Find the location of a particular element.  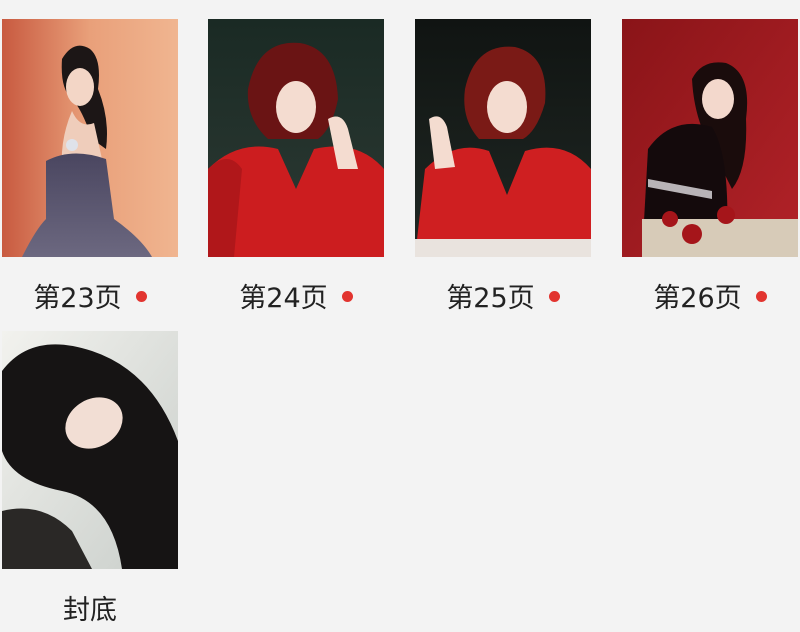

page-label-text: 第25页 is located at coordinates (490, 298).